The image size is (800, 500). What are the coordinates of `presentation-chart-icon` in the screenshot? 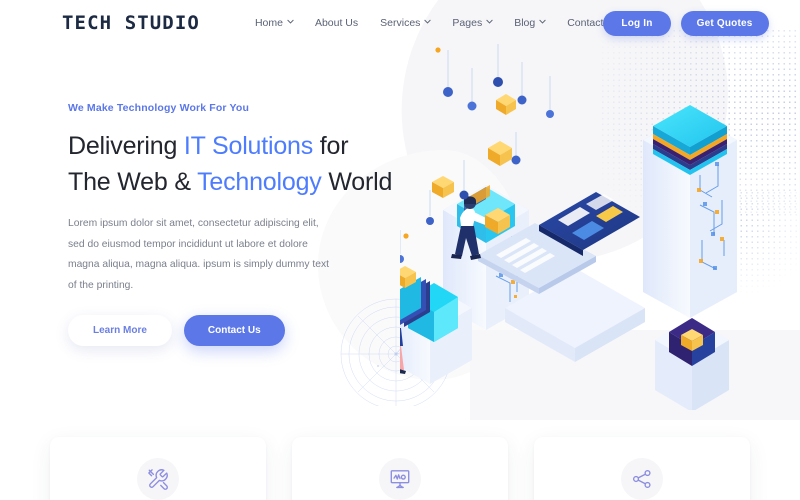 It's located at (400, 479).